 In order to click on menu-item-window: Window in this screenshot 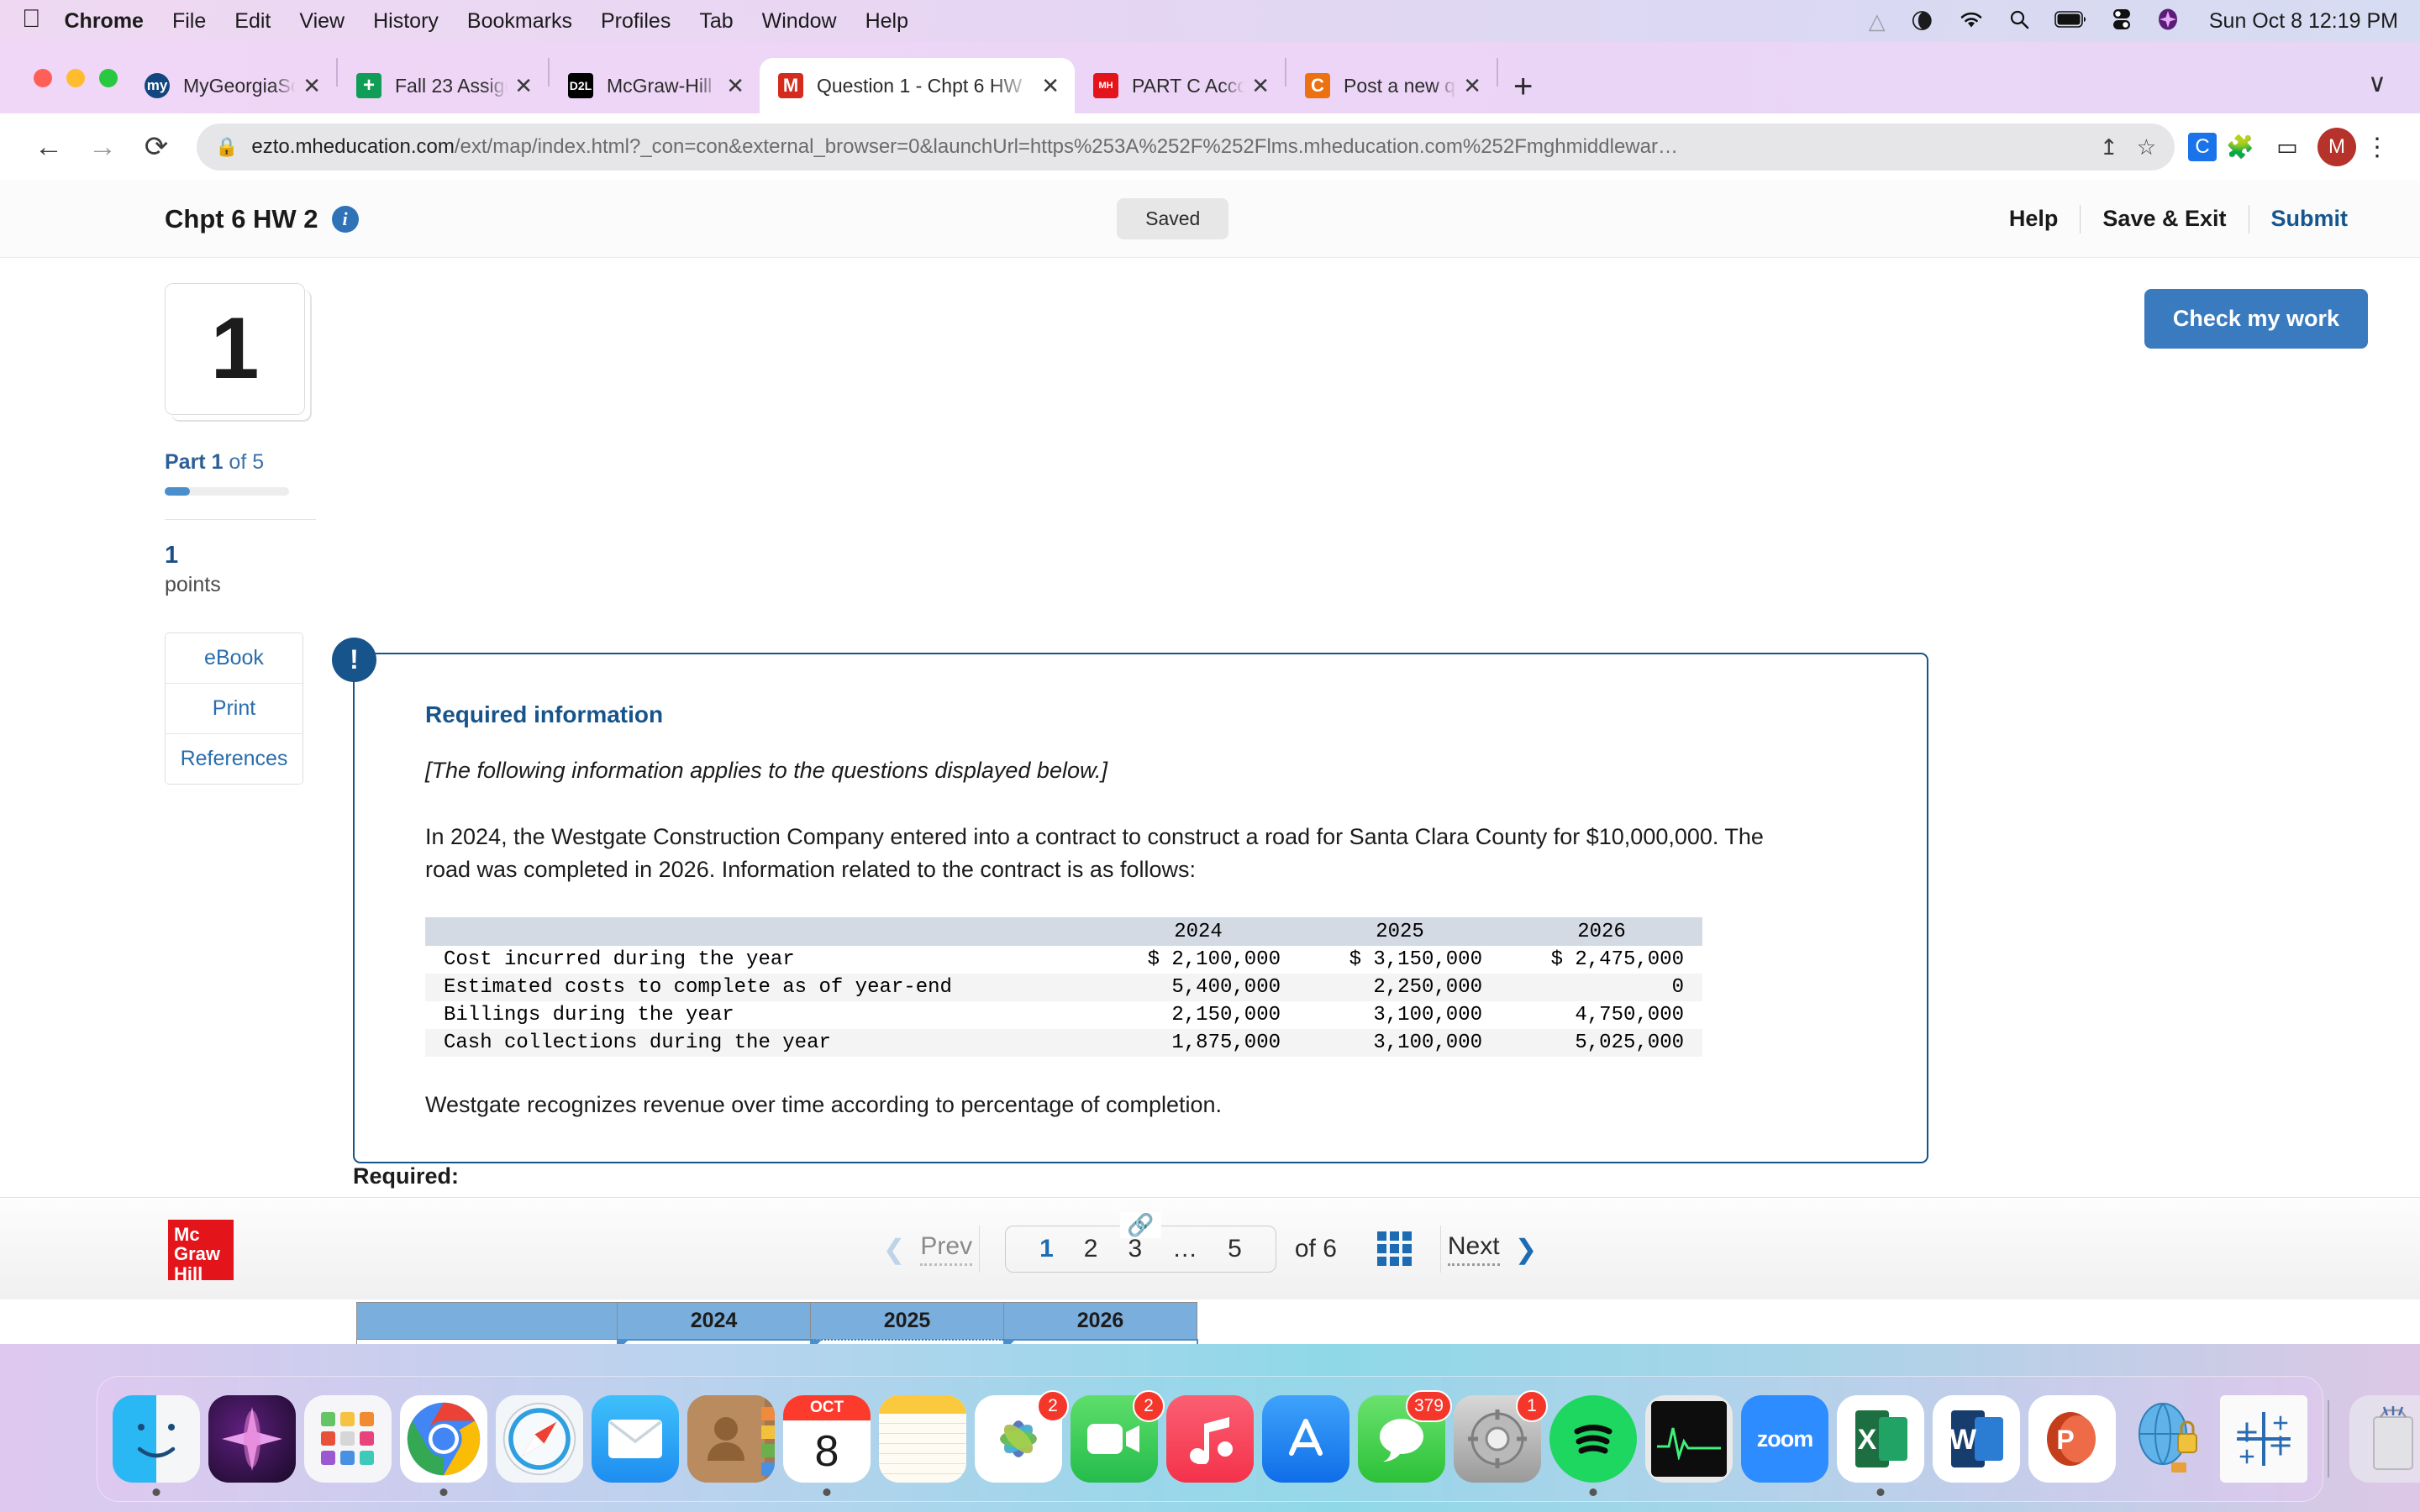, I will do `click(799, 21)`.